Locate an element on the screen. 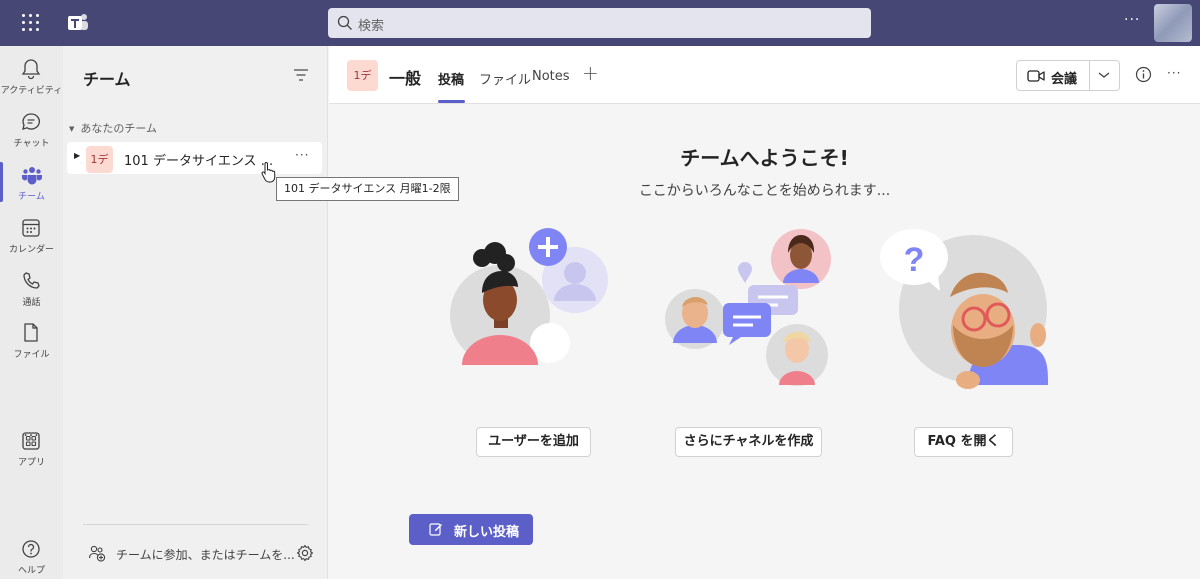  rail-label: カレンダー is located at coordinates (31, 250).